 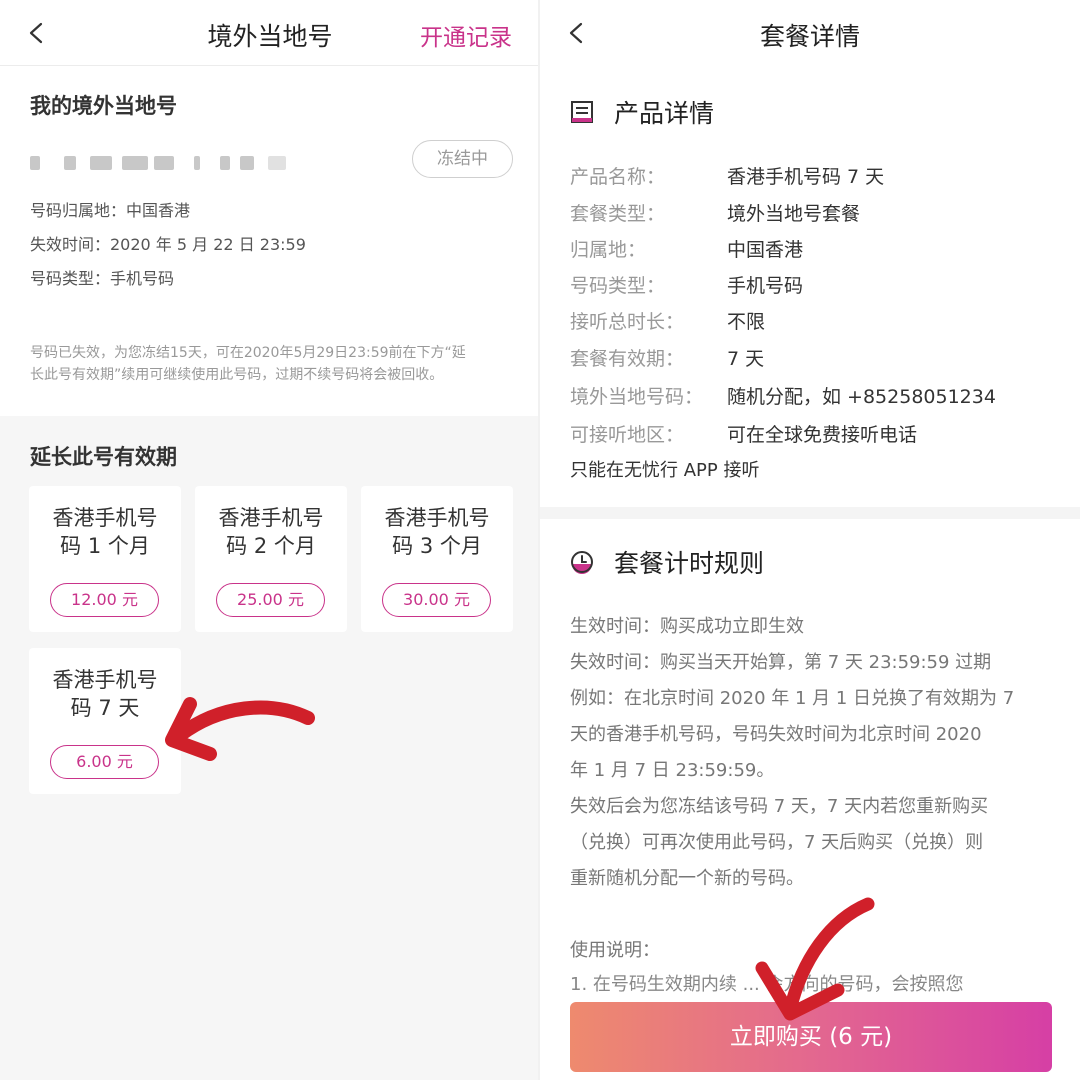 I want to click on buy-now-button: 立即购买 (6 元), so click(x=811, y=1037).